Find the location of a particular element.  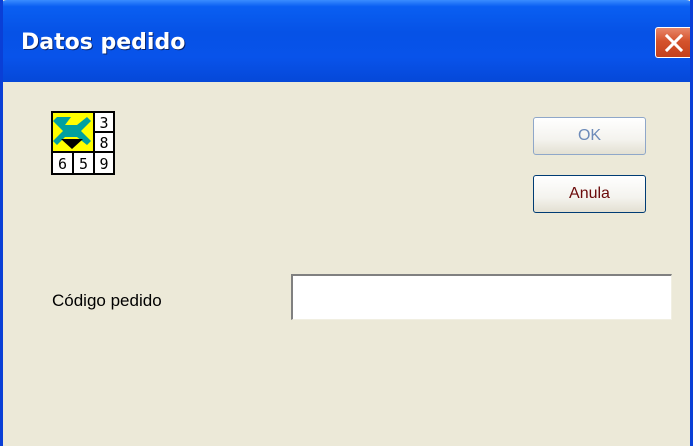

icon-digit-9: 9 is located at coordinates (103, 164).